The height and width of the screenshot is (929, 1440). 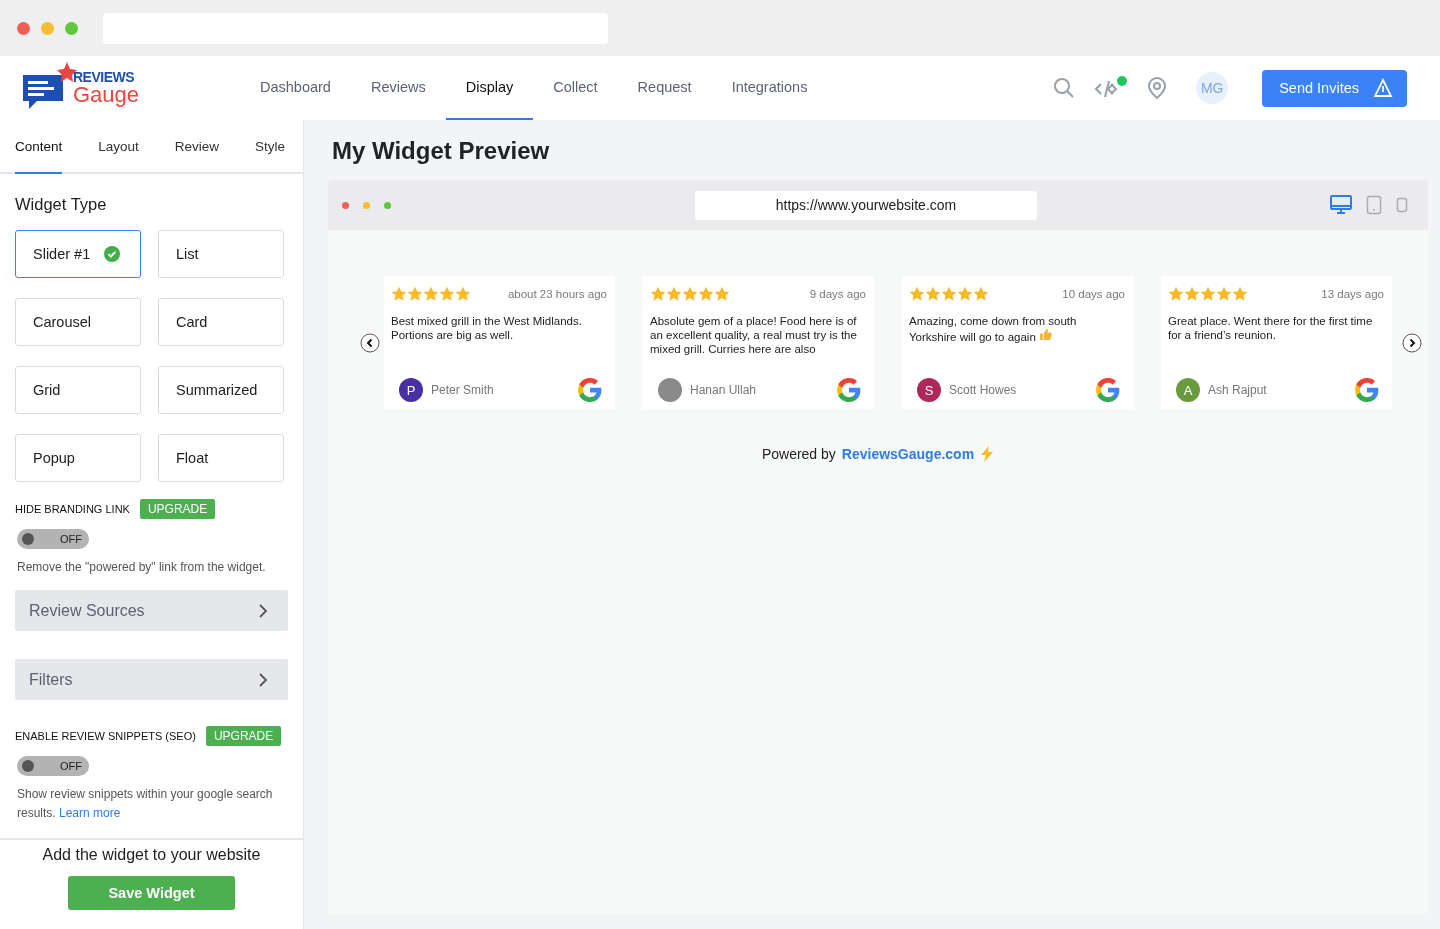 What do you see at coordinates (151, 855) in the screenshot?
I see `footer-title: Add the widget to your website` at bounding box center [151, 855].